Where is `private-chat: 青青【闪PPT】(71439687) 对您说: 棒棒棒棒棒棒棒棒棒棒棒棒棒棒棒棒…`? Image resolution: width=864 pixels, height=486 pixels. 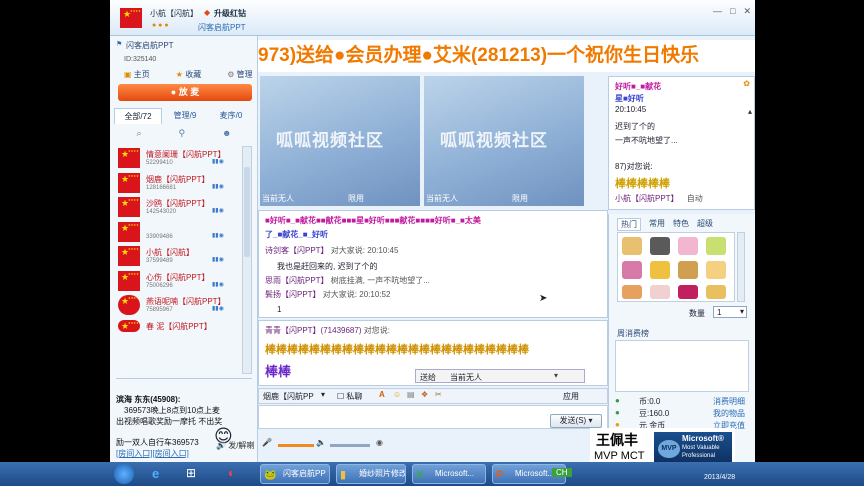
private-chat: 青青【闪PPT】(71439687) 对您说: 棒棒棒棒棒棒棒棒棒棒棒棒棒棒棒棒… is located at coordinates (433, 353).